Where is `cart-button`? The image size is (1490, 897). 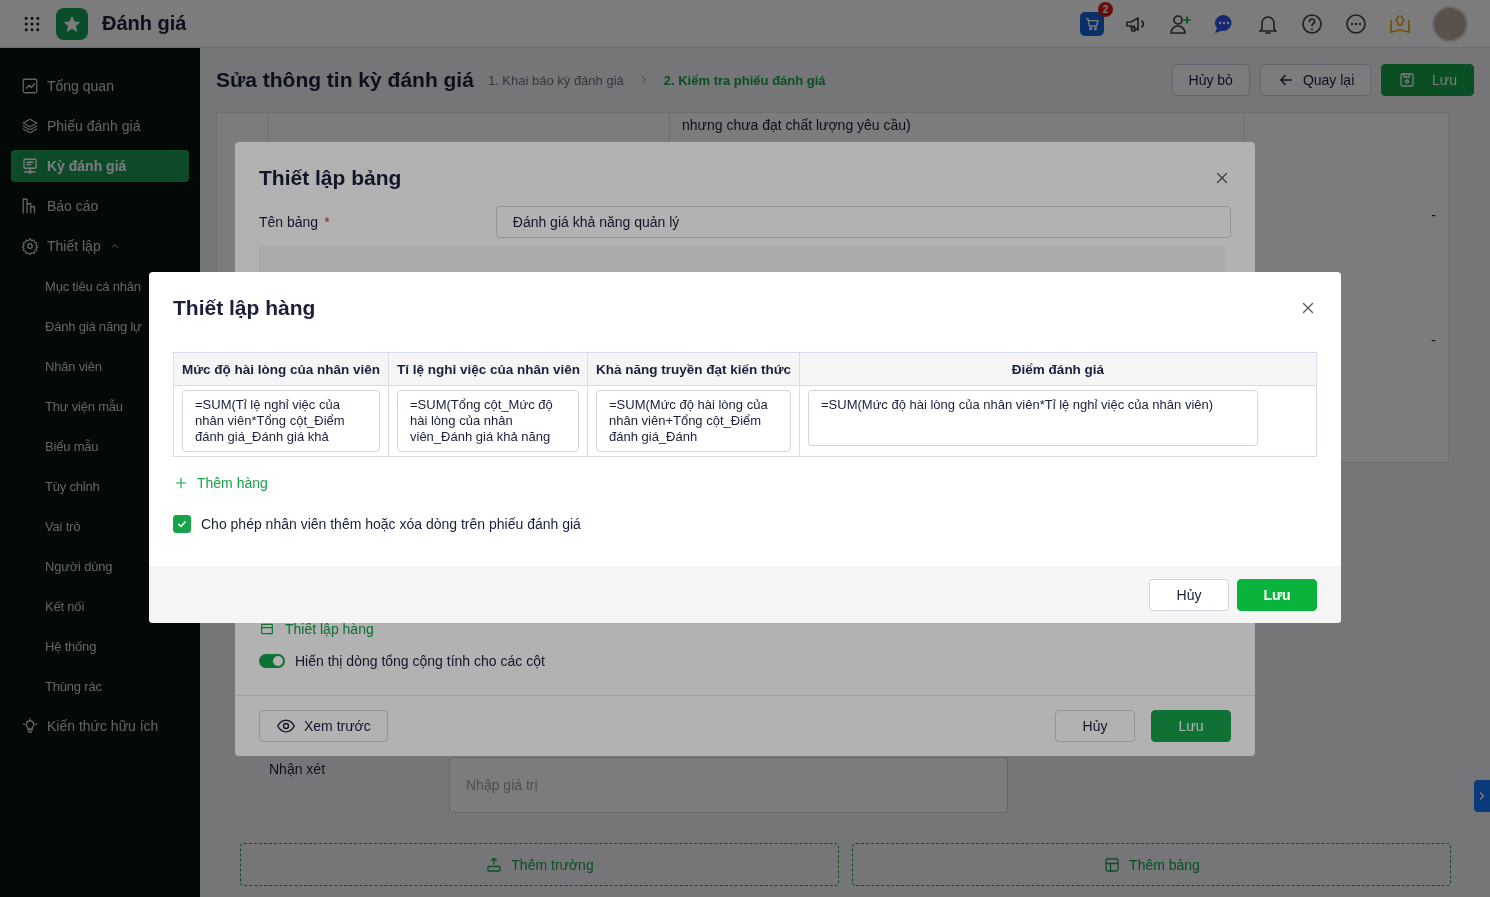 cart-button is located at coordinates (1092, 23).